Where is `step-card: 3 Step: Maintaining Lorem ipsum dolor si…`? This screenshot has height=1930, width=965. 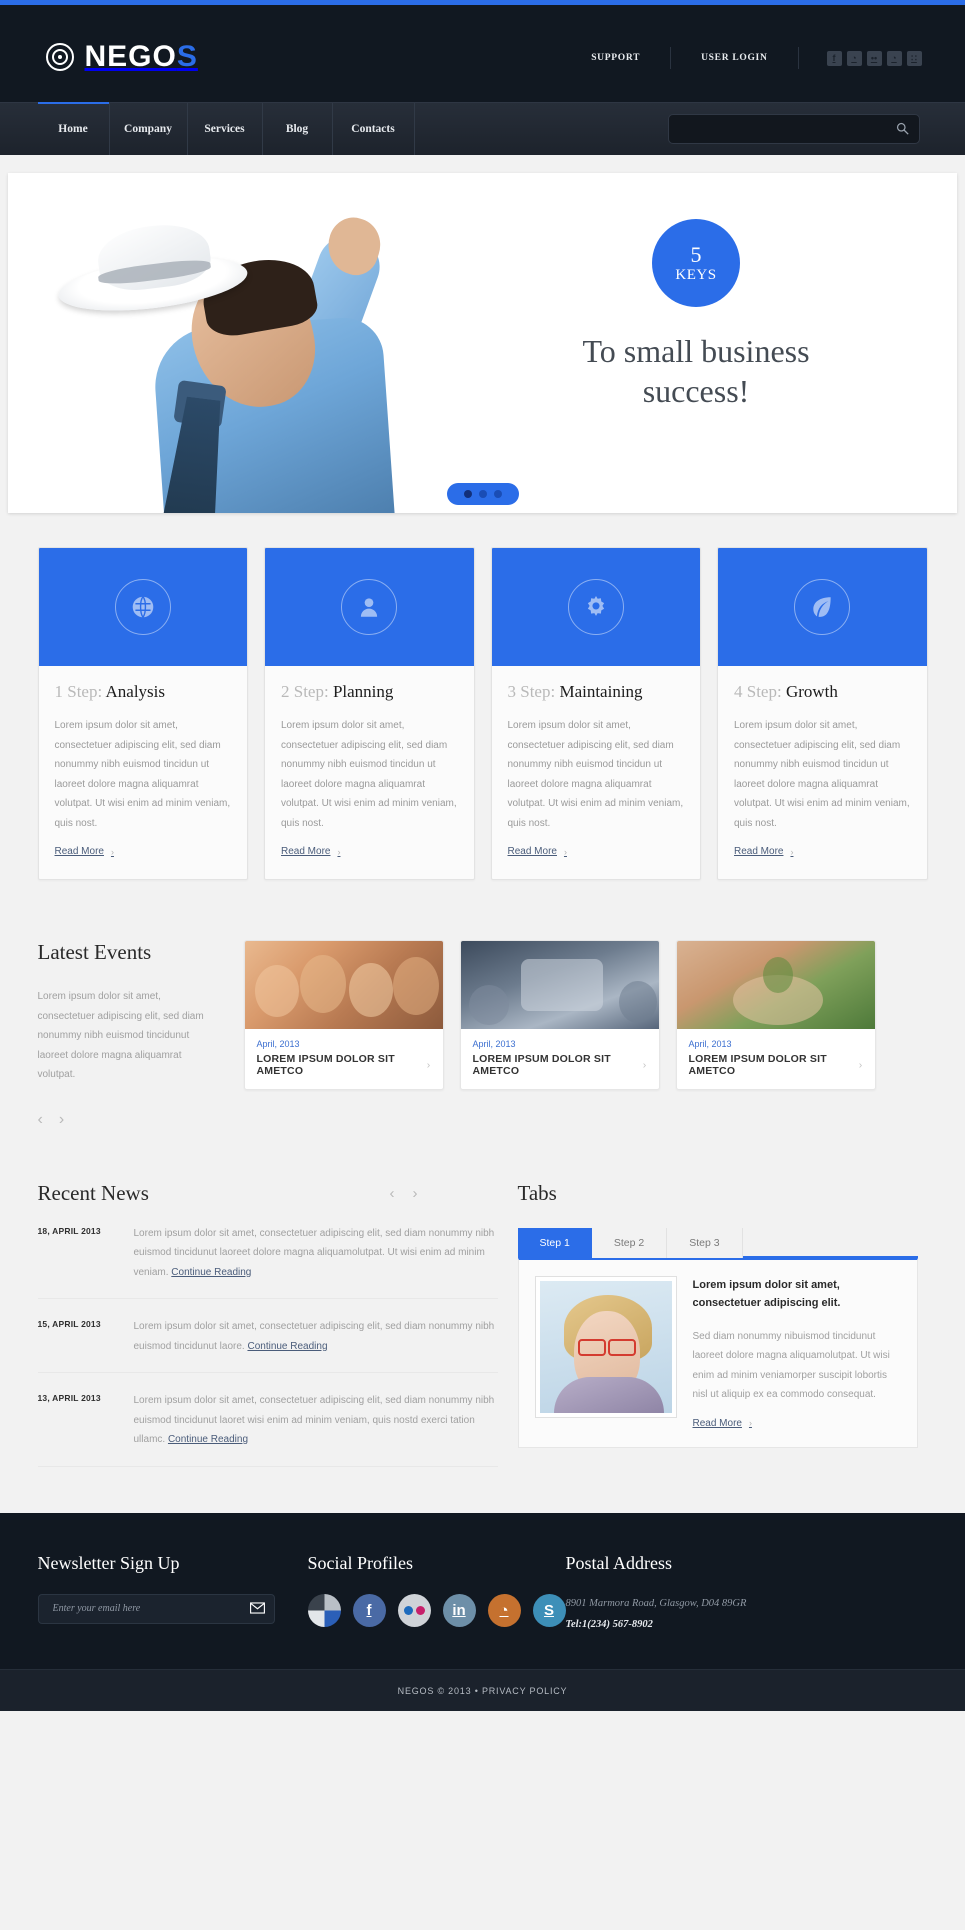 step-card: 3 Step: Maintaining Lorem ipsum dolor si… is located at coordinates (595, 713).